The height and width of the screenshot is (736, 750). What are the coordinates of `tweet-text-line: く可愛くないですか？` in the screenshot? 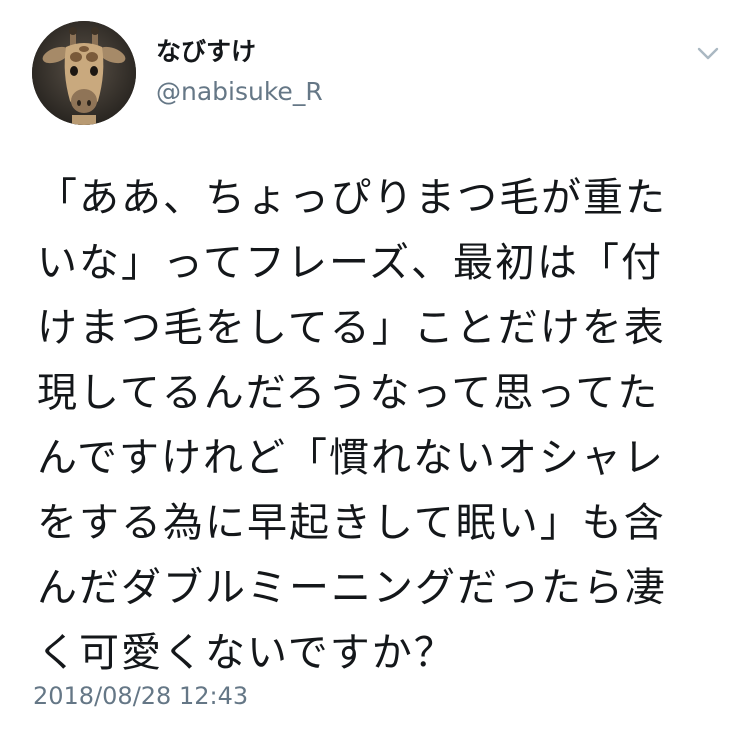 It's located at (246, 653).